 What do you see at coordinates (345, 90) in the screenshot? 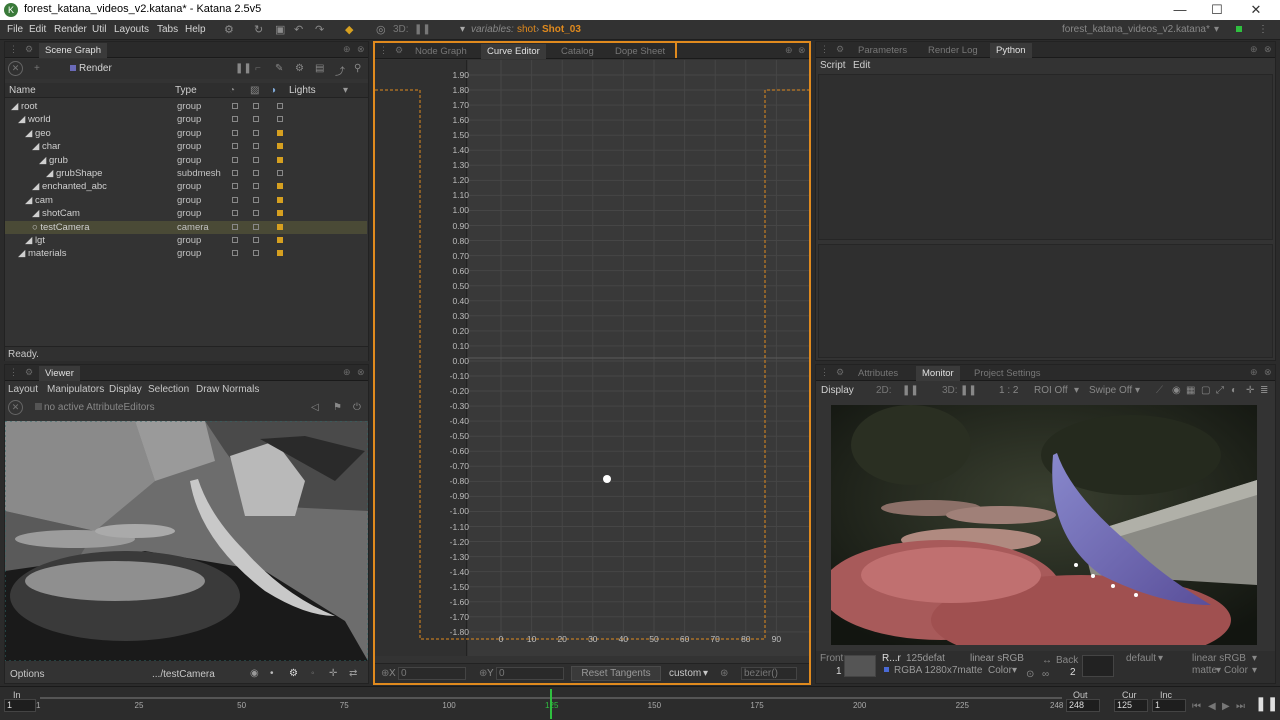
I see `lights-dropdown-icon: ▾` at bounding box center [345, 90].